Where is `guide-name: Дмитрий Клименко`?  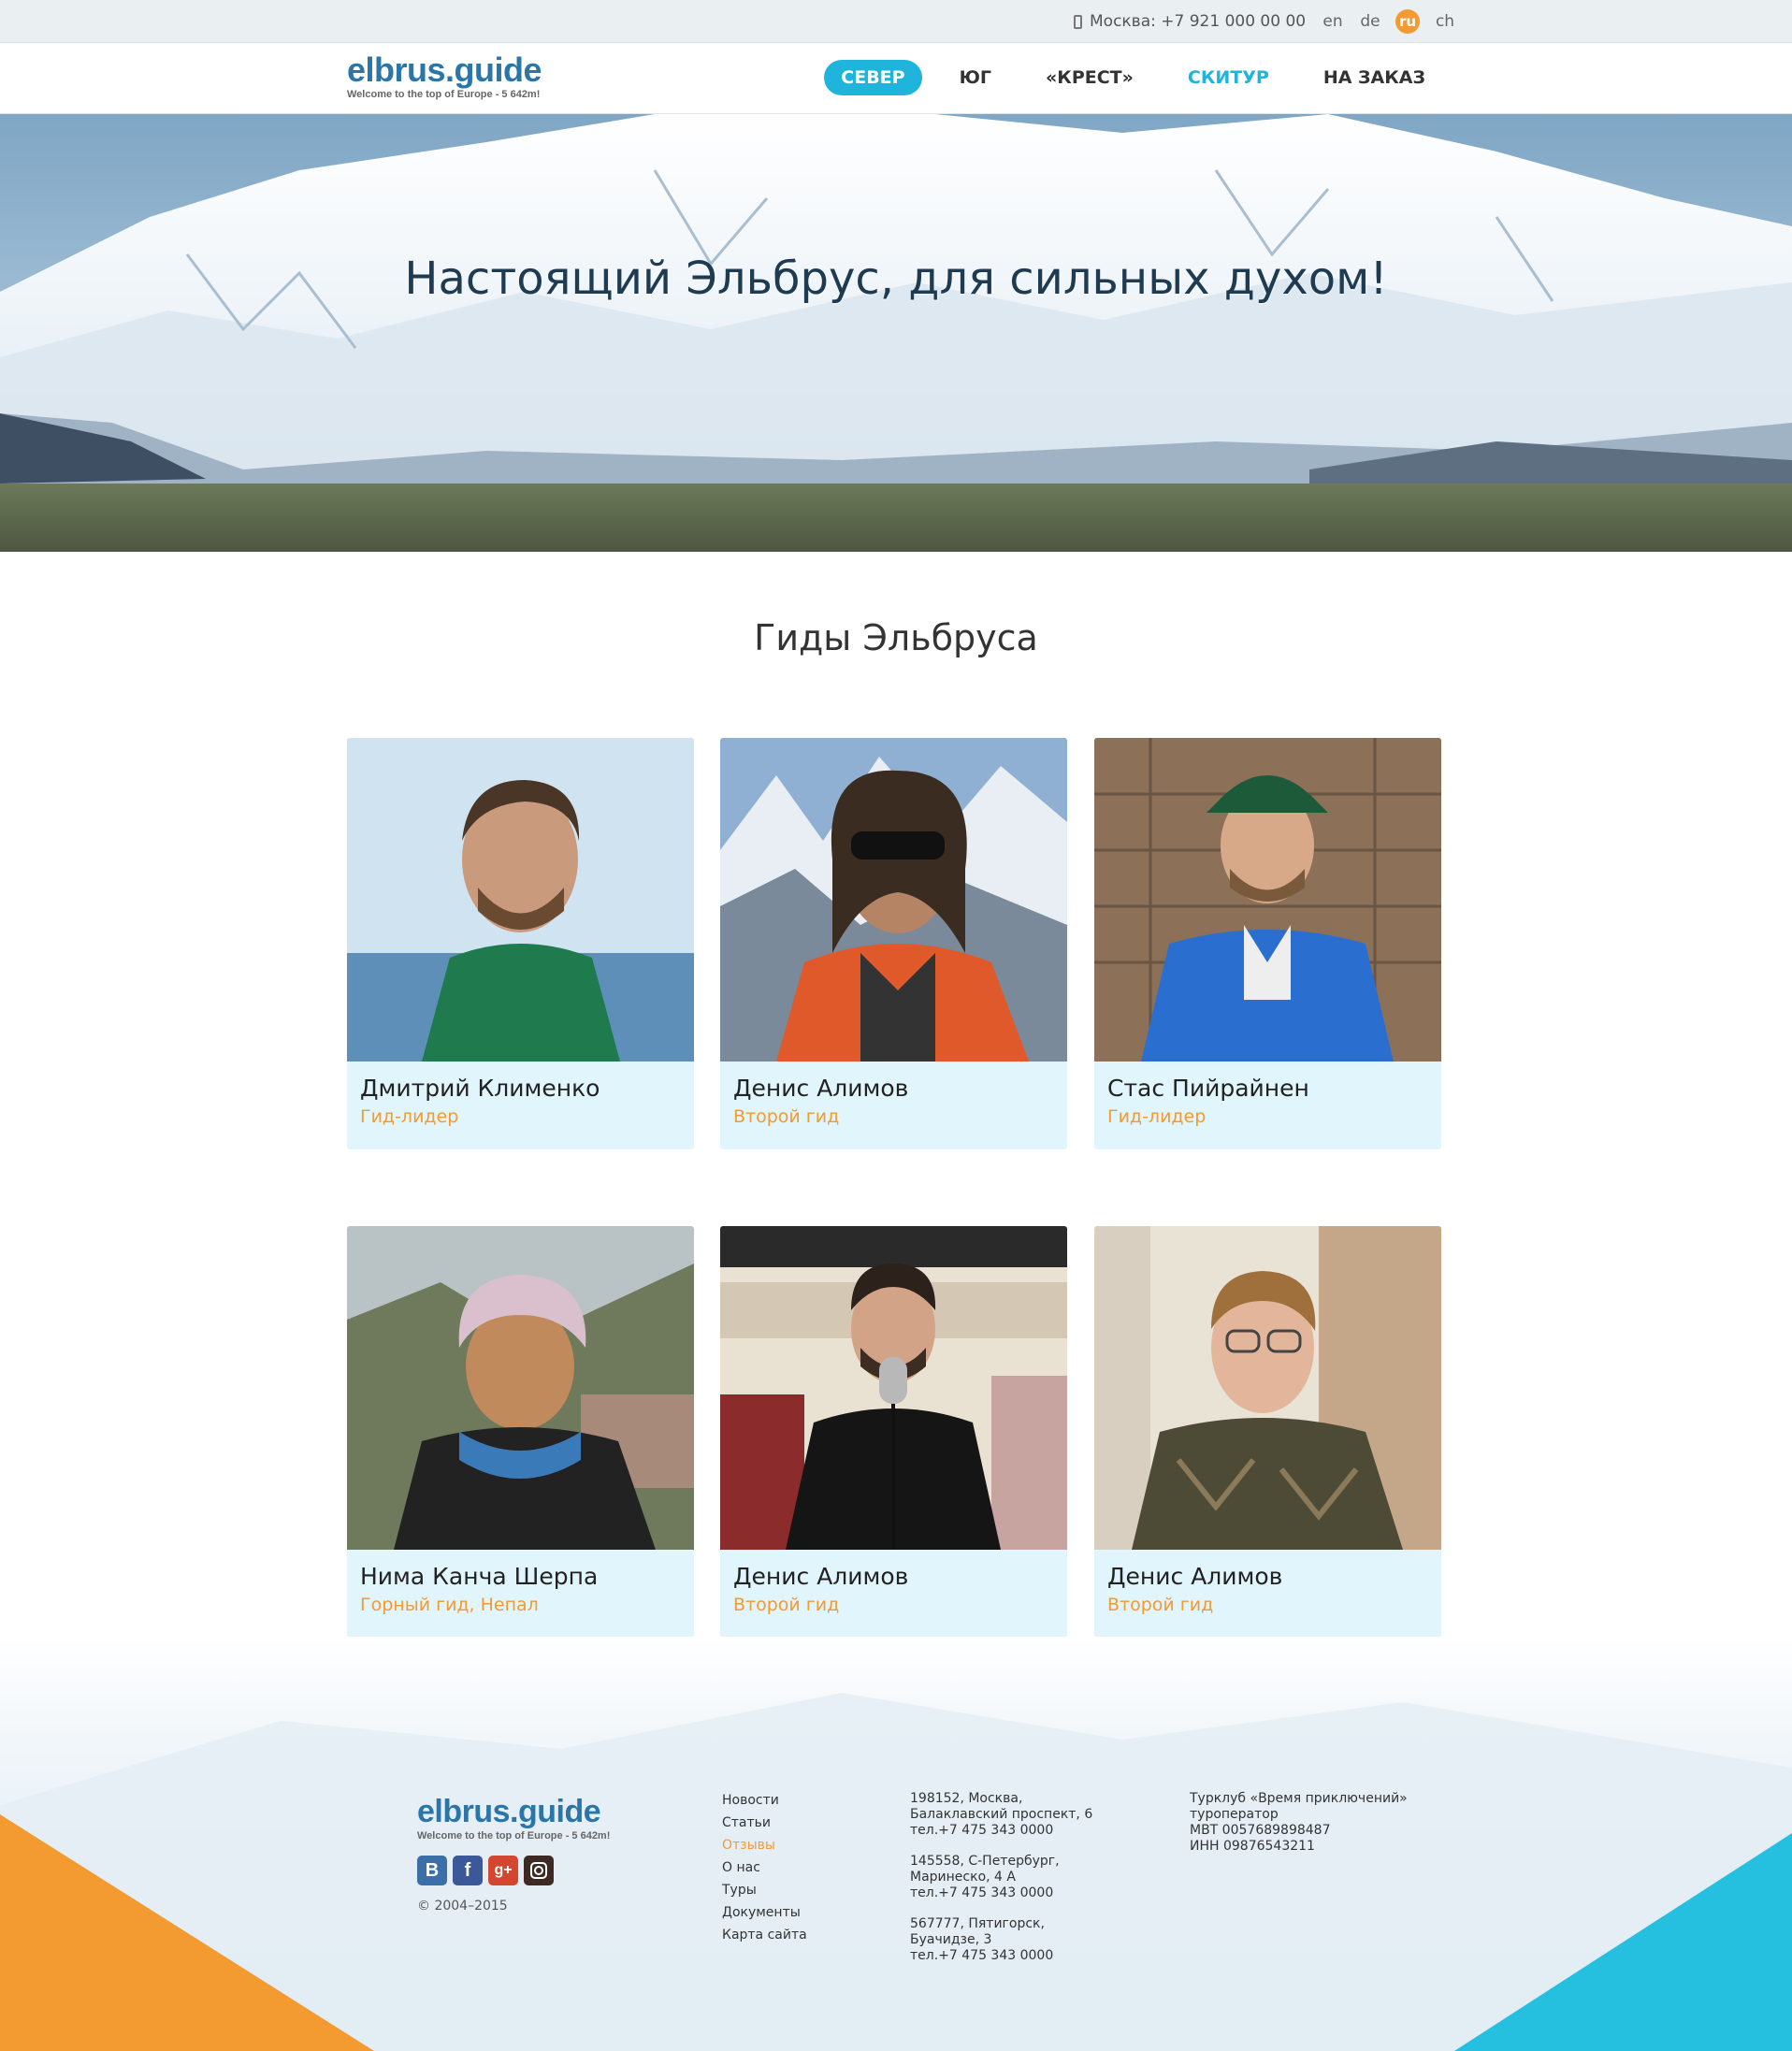 guide-name: Дмитрий Клименко is located at coordinates (480, 1088).